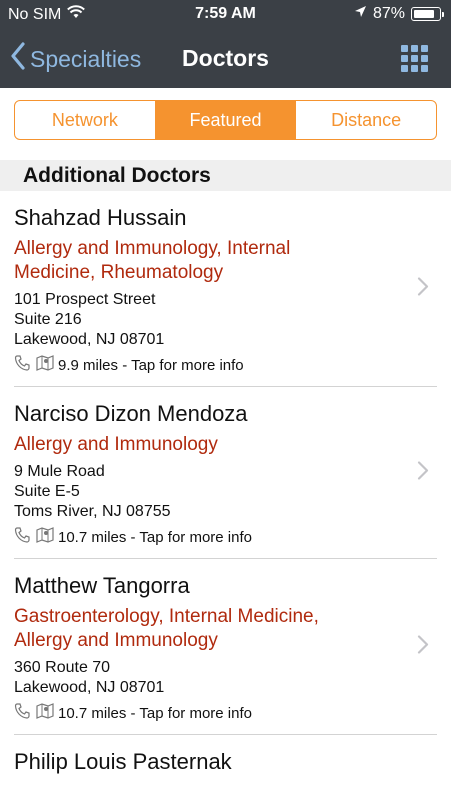 This screenshot has width=451, height=800. I want to click on address-line: 101 Prospect Street, so click(85, 299).